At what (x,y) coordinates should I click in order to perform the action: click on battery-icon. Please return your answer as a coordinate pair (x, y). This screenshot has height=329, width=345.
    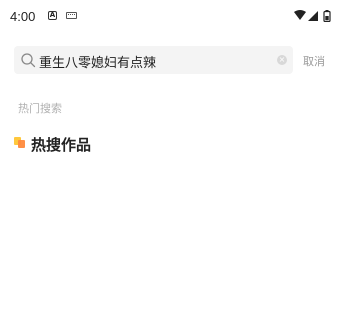
    Looking at the image, I should click on (327, 16).